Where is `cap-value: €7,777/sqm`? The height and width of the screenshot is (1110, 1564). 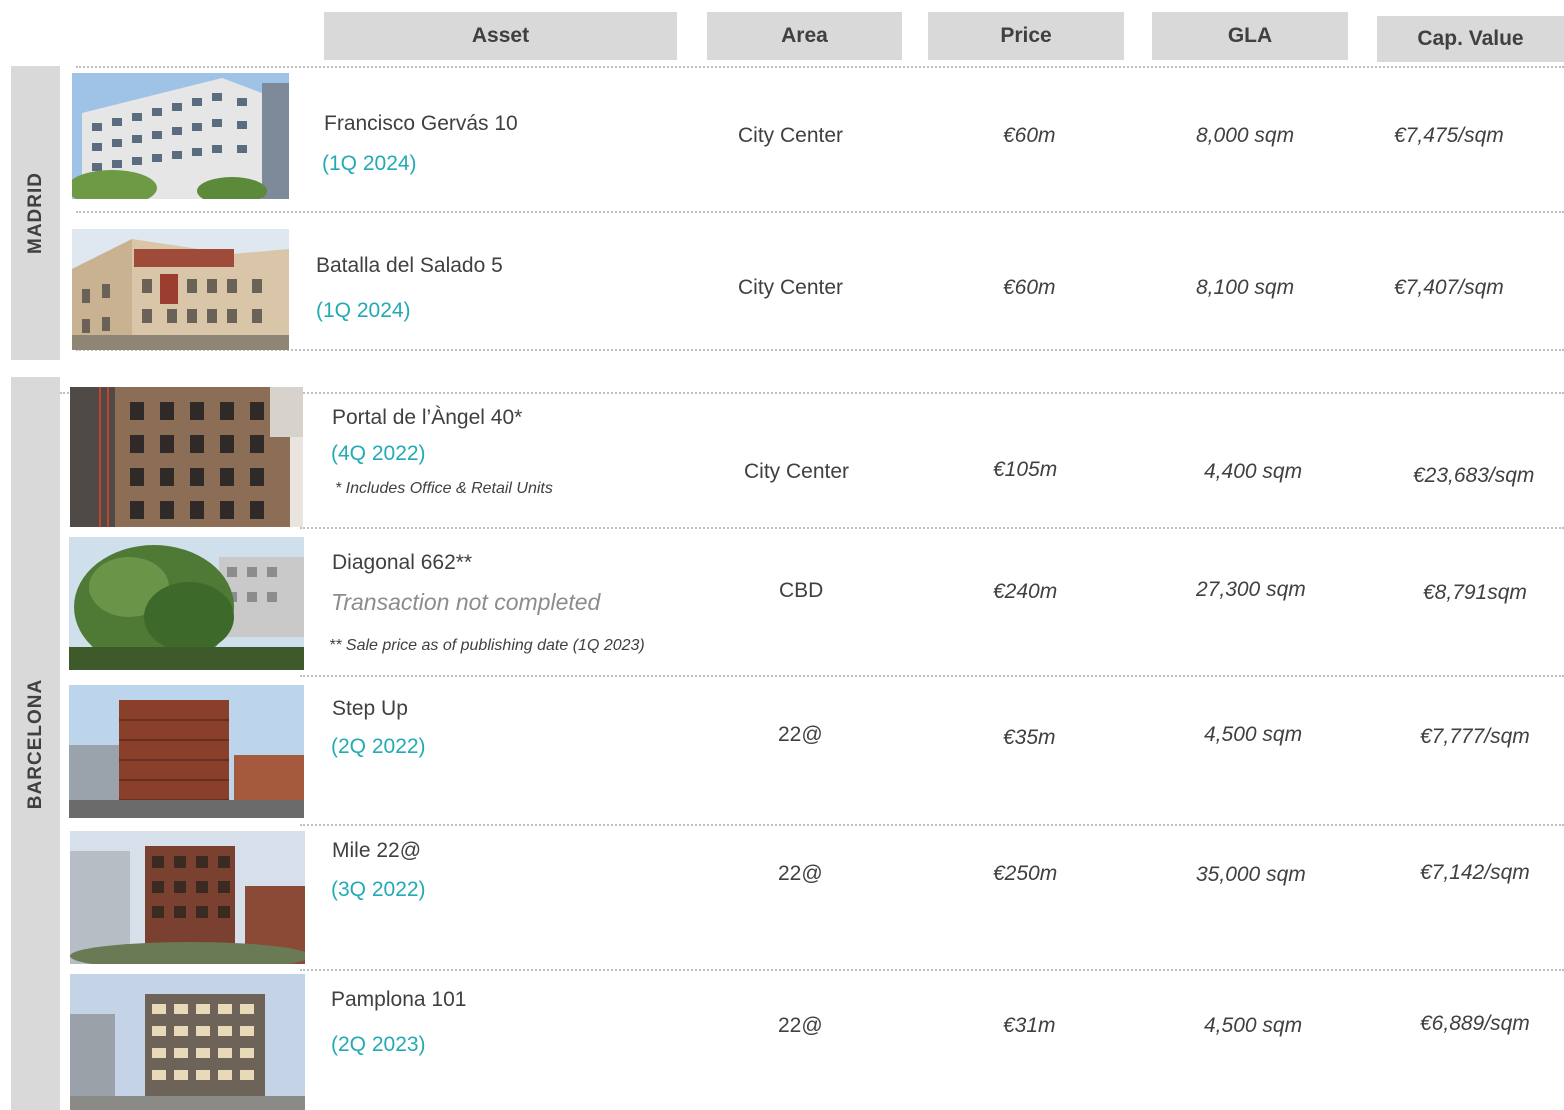 cap-value: €7,777/sqm is located at coordinates (1475, 736).